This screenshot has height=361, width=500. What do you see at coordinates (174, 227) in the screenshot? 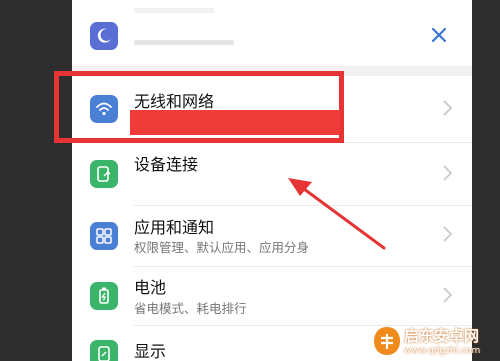
I see `item-title: 应用和通知` at bounding box center [174, 227].